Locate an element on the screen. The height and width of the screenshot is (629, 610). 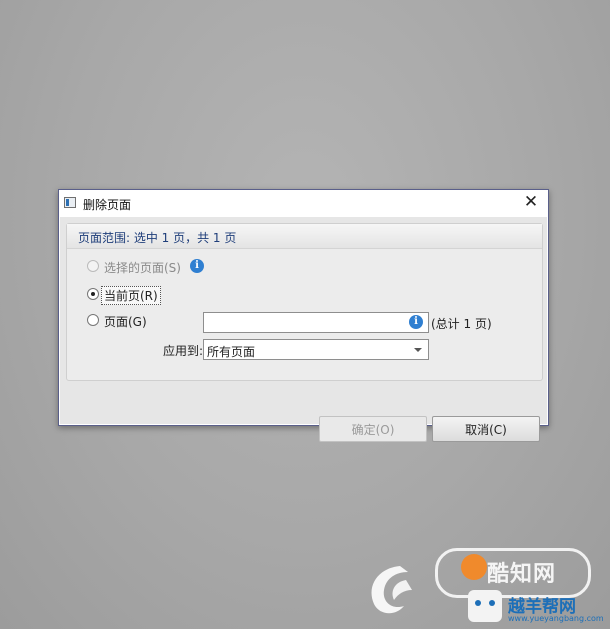
chevron-down-icon is located at coordinates (418, 350).